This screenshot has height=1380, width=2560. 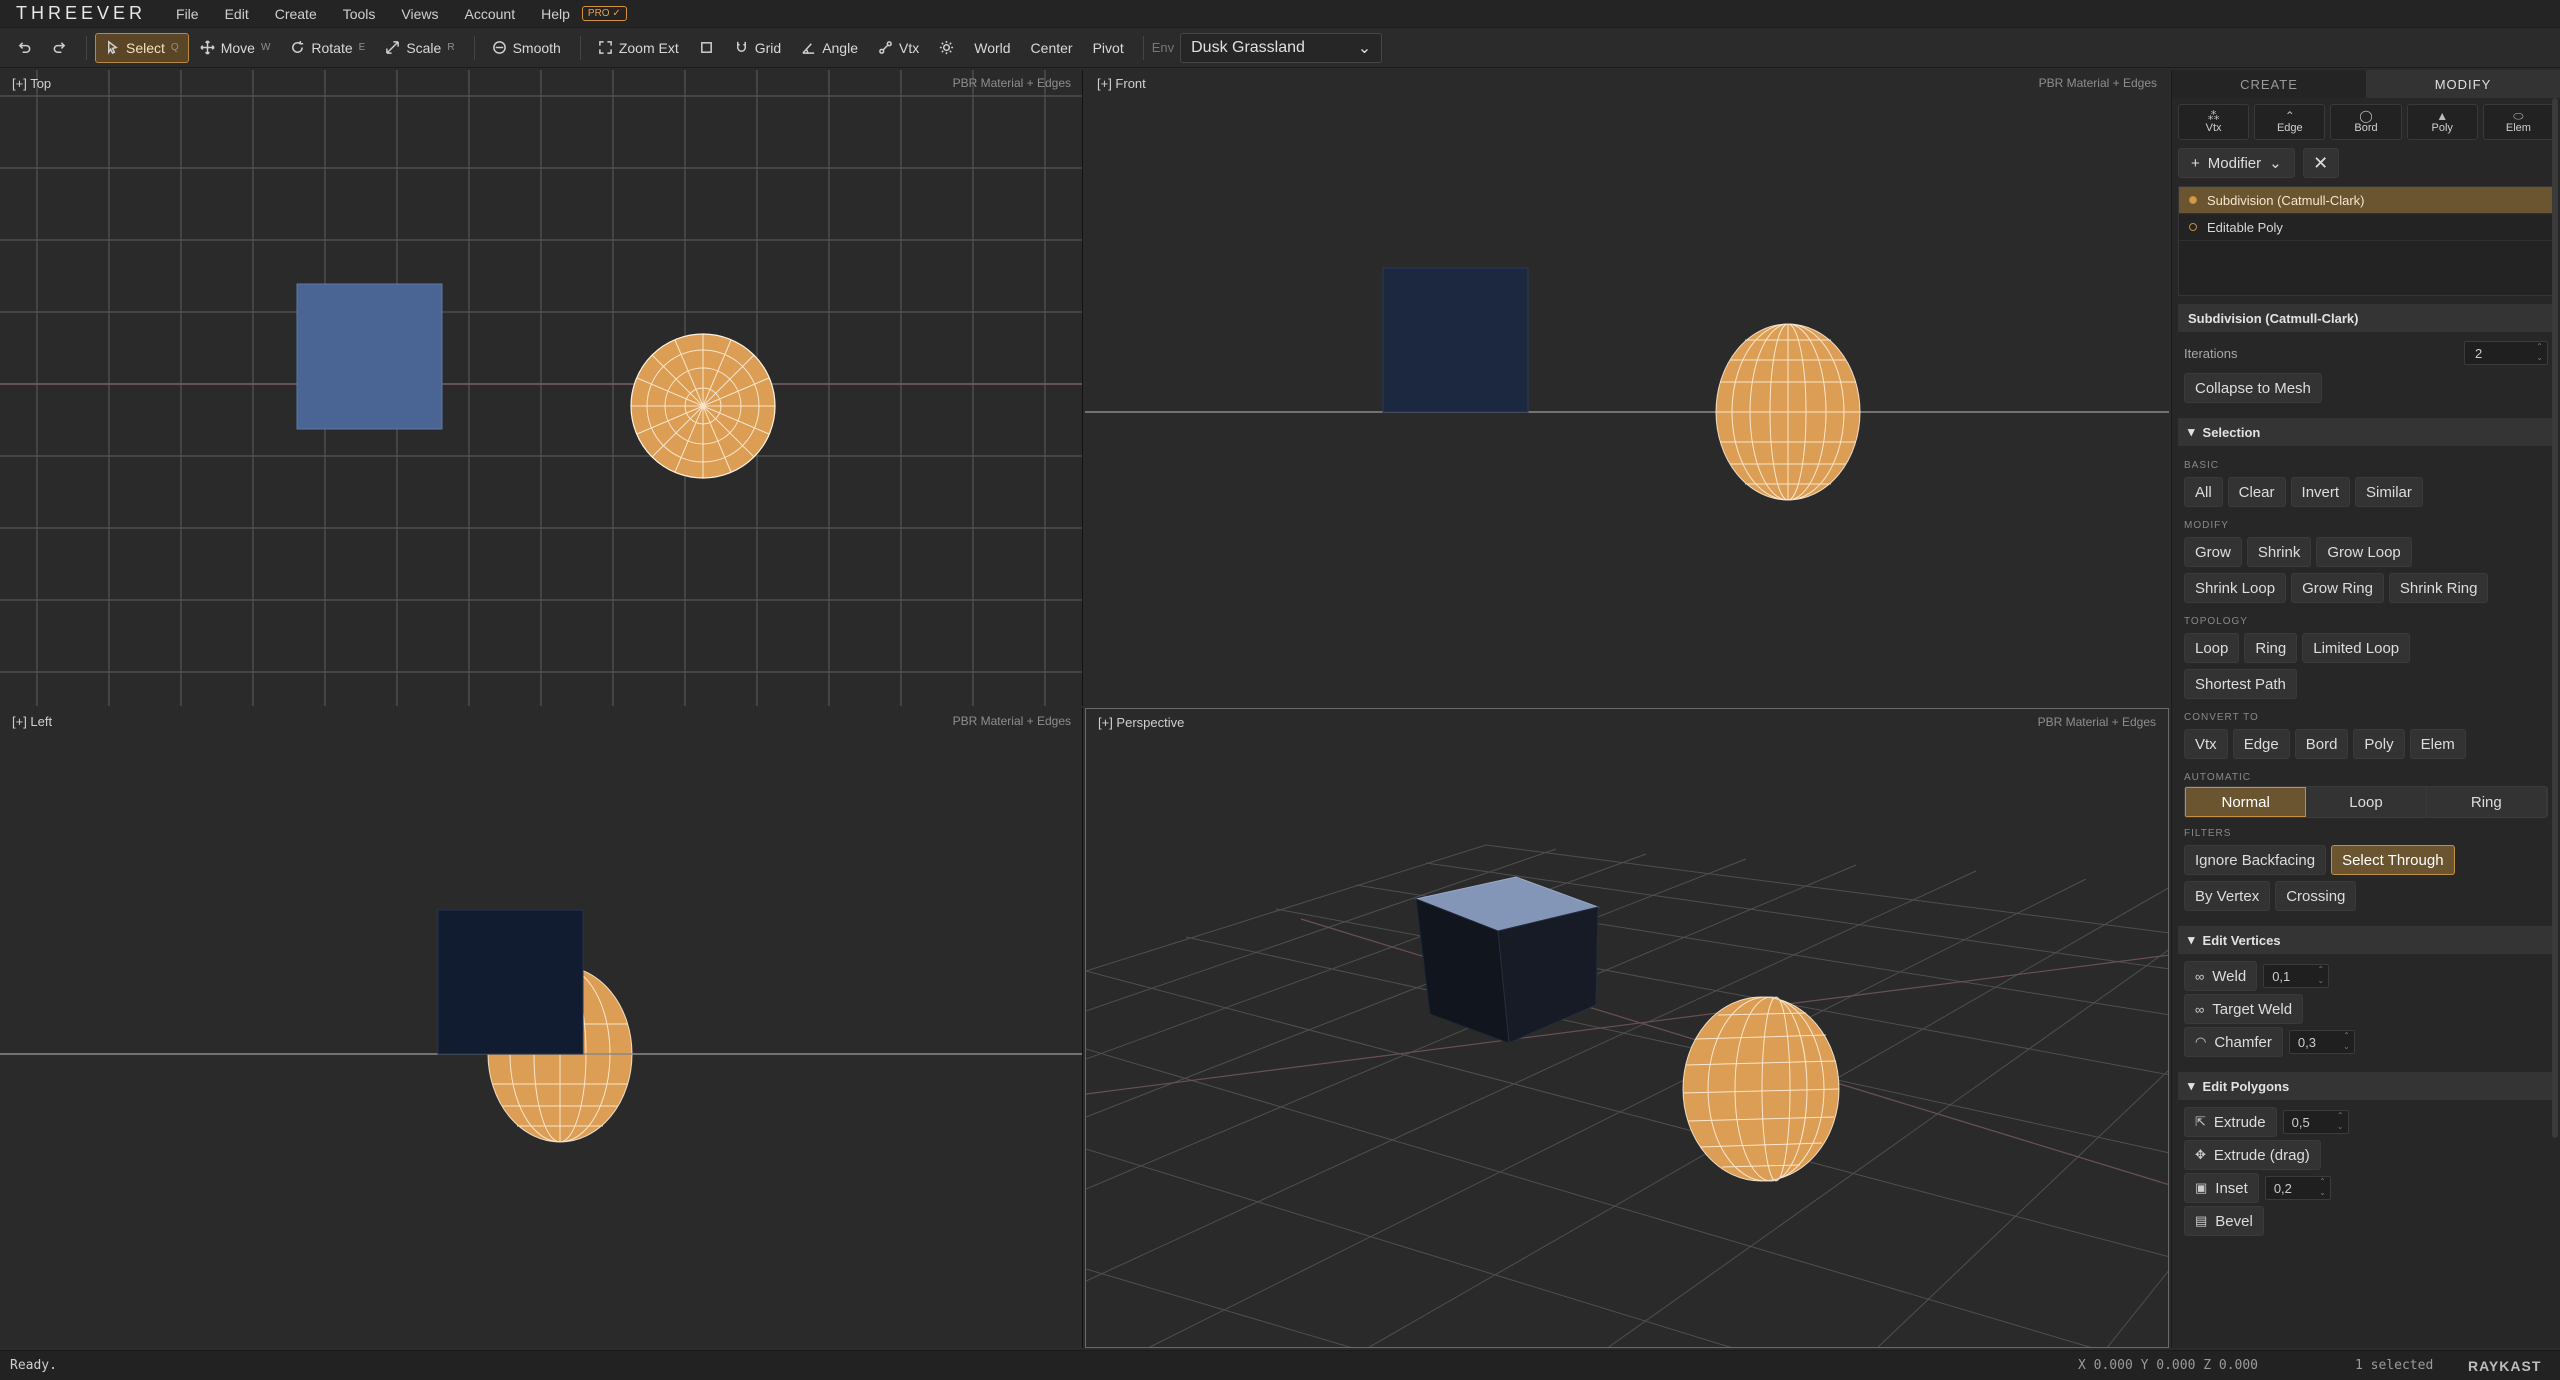 What do you see at coordinates (2240, 684) in the screenshot?
I see `shortest-path-button: Shortest Path` at bounding box center [2240, 684].